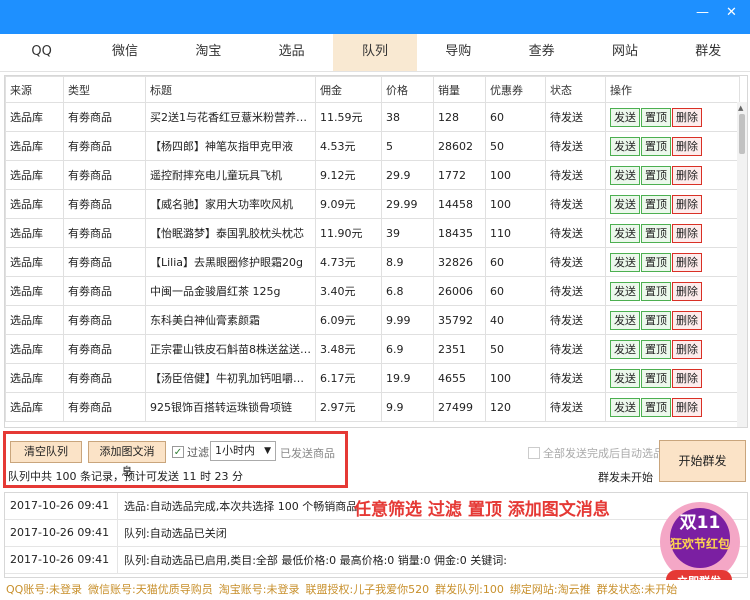 This screenshot has height=600, width=750. Describe the element at coordinates (348, 291) in the screenshot. I see `cell-commission: 3.40元` at that location.